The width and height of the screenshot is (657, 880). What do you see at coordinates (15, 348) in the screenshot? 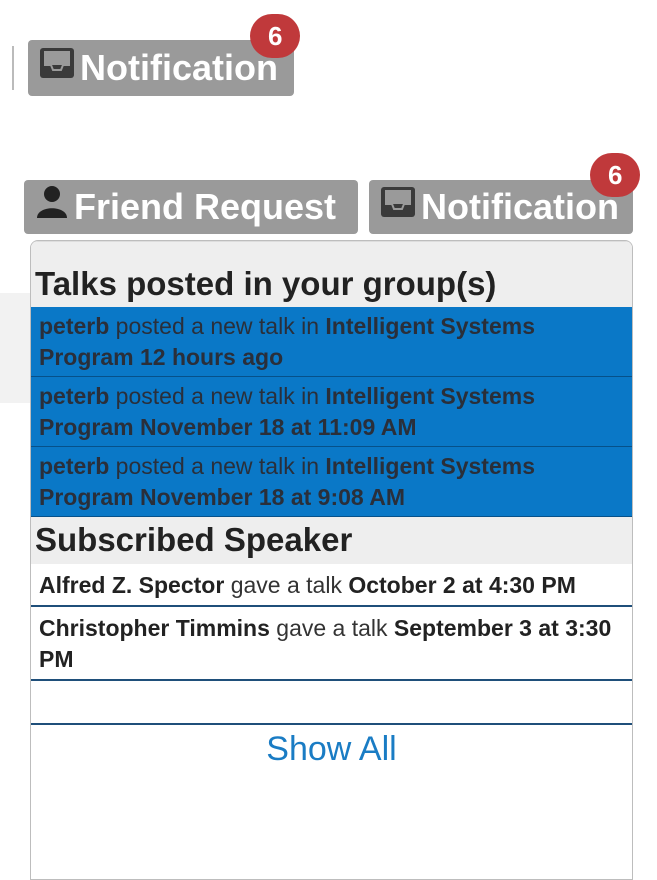
I see `page-background-strip` at bounding box center [15, 348].